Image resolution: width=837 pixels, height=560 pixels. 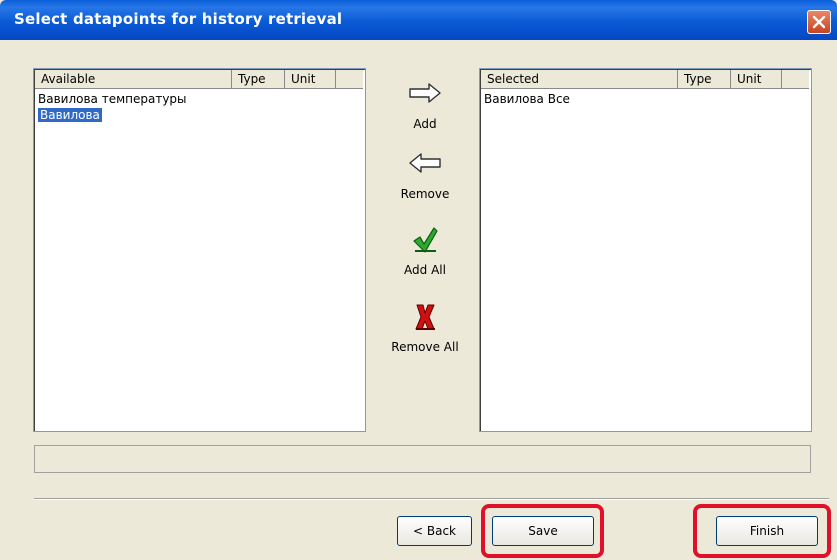 I want to click on green-check-icon, so click(x=425, y=240).